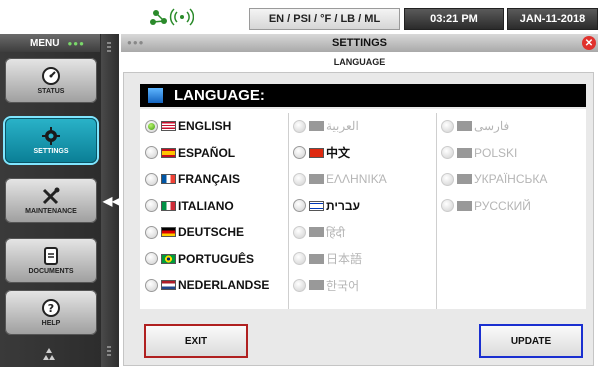 This screenshot has width=598, height=367. I want to click on flag-ua-icon, so click(464, 179).